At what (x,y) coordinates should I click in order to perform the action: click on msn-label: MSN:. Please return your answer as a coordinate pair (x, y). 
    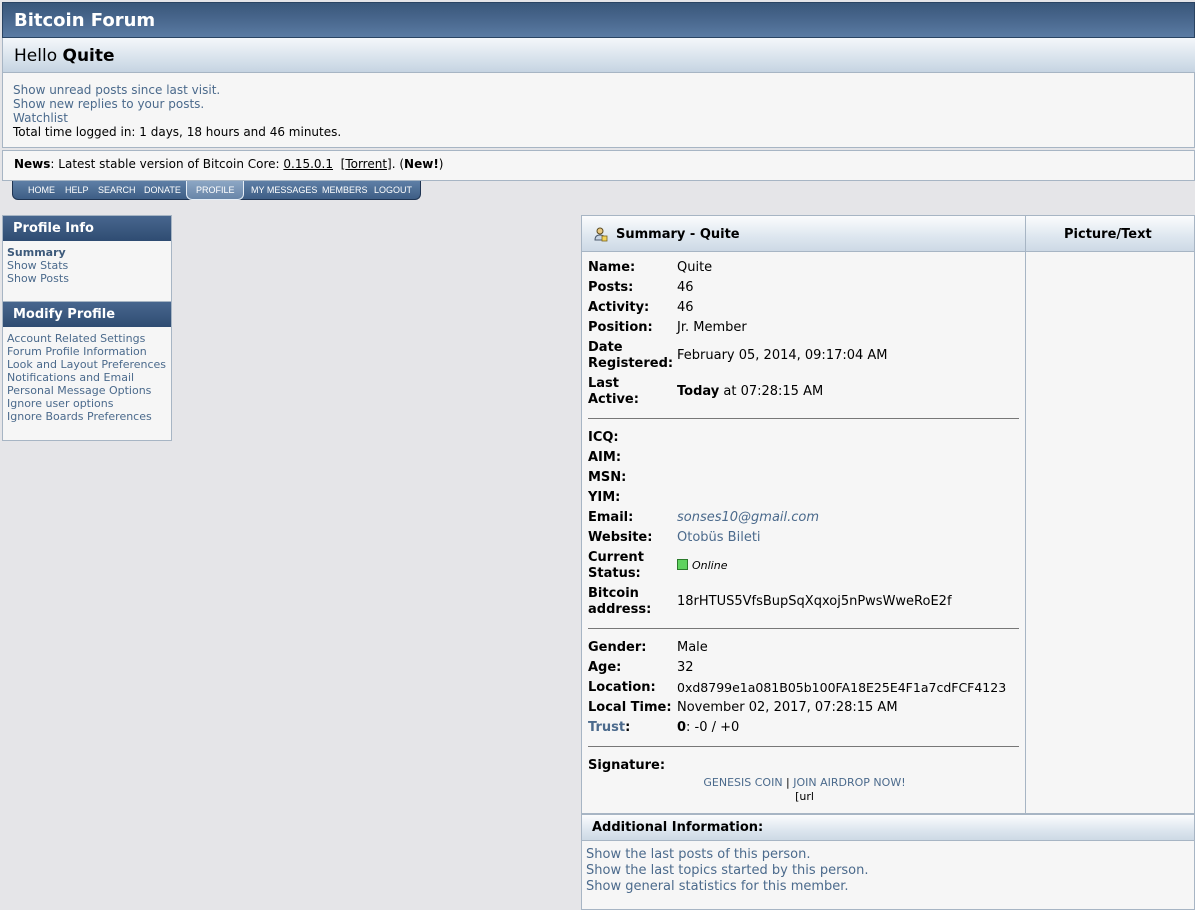
    Looking at the image, I should click on (607, 477).